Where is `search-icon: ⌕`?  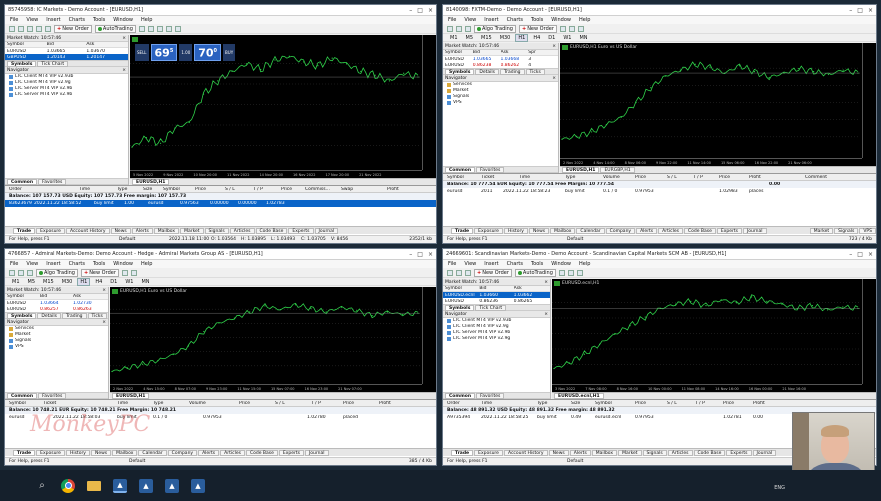
search-icon: ⌕ is located at coordinates (42, 486).